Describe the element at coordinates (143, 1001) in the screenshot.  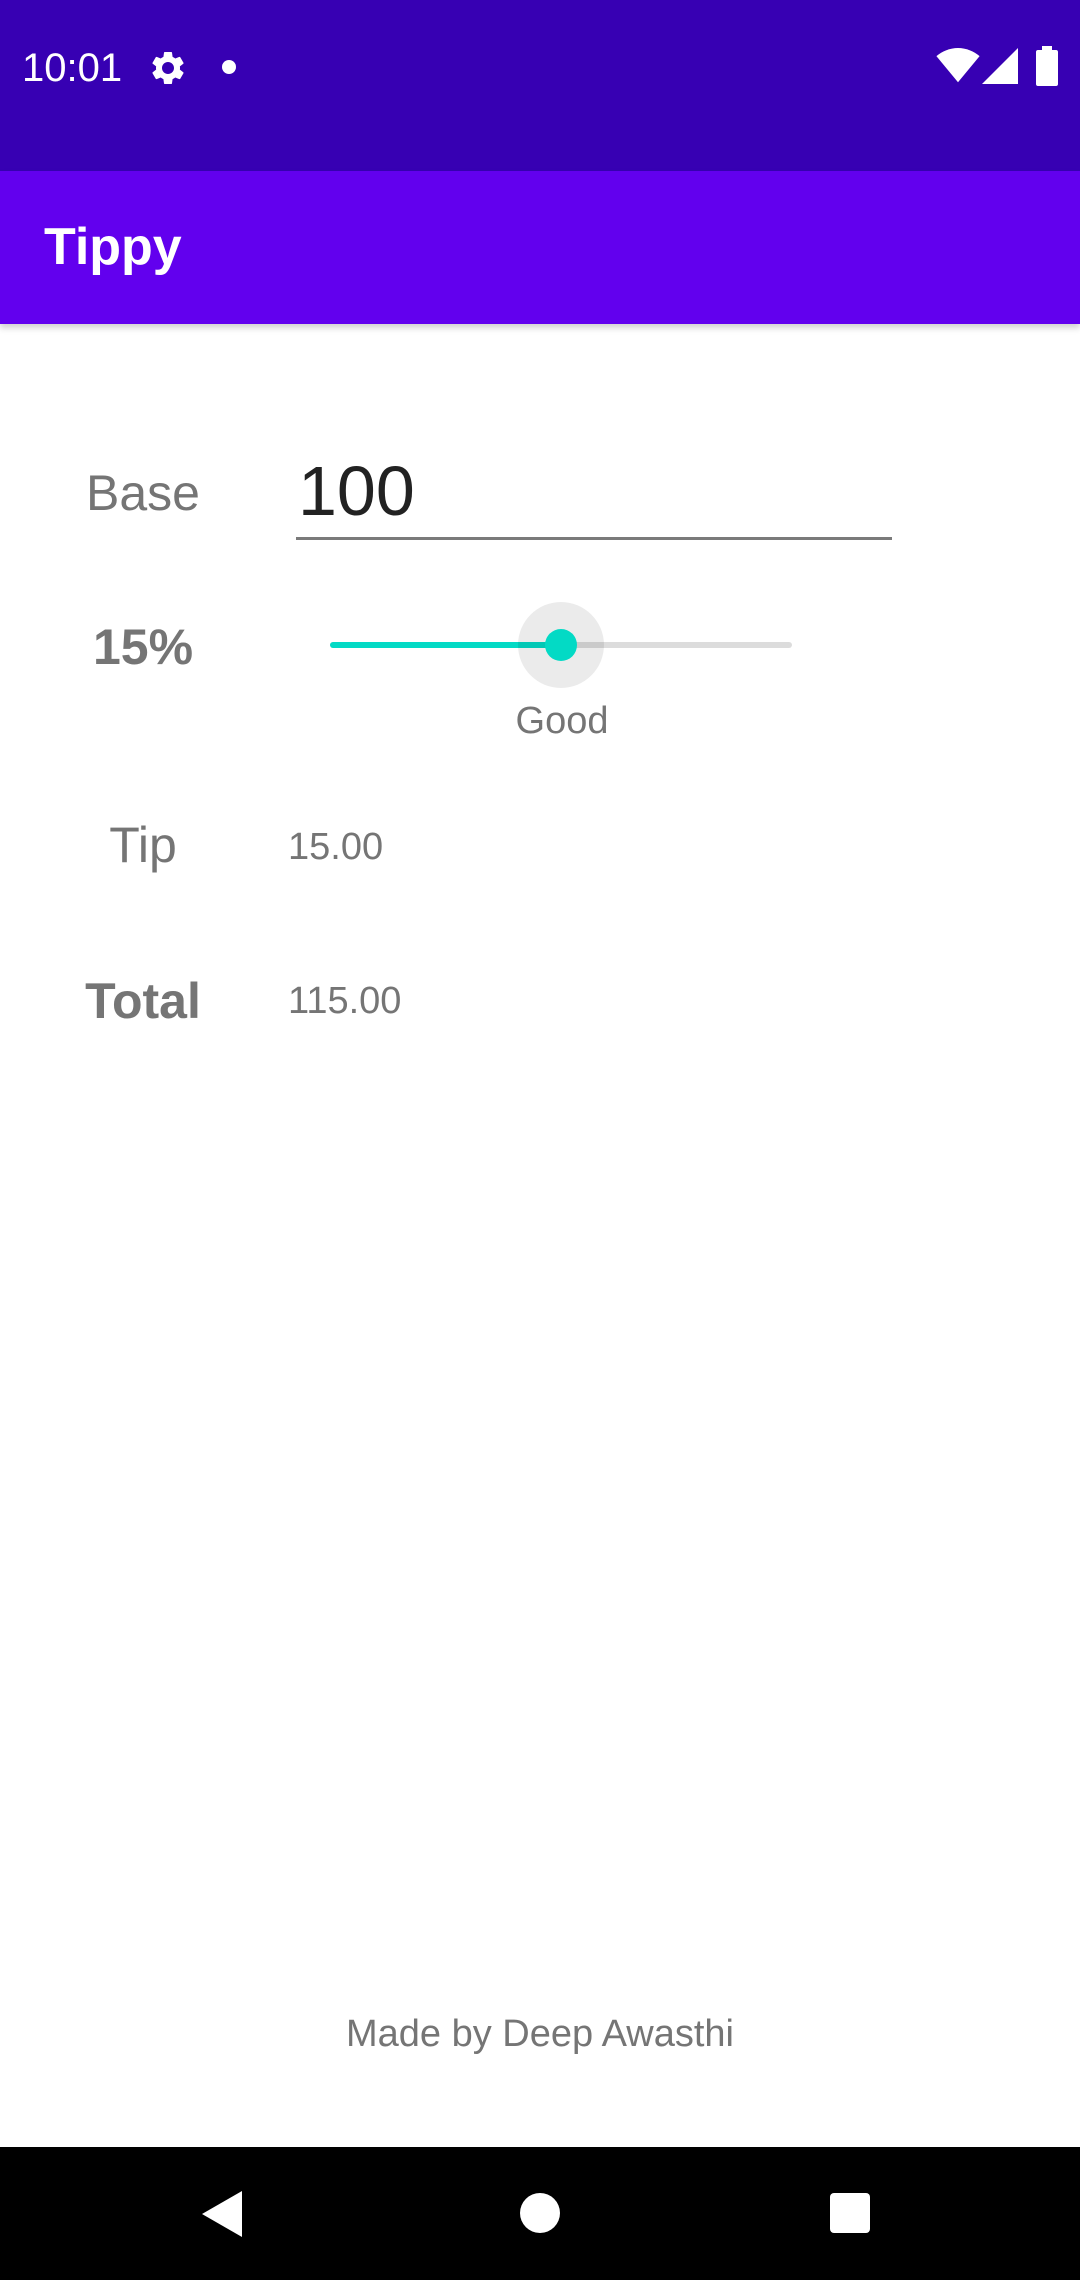
I see `total-label: Total` at that location.